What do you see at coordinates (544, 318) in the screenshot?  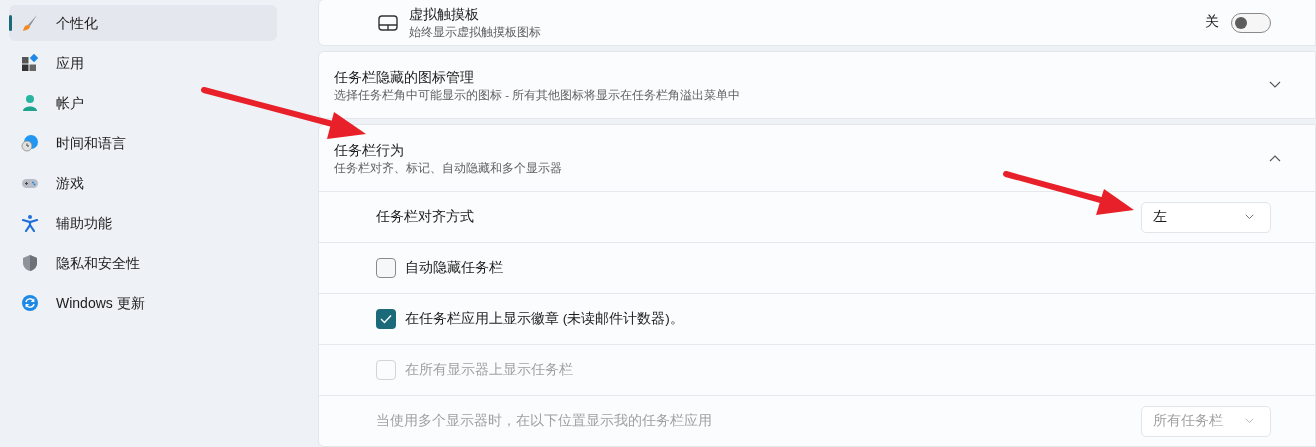 I see `checkbox-label: 在任务栏应用上显示徽章 (未读邮件计数器)。` at bounding box center [544, 318].